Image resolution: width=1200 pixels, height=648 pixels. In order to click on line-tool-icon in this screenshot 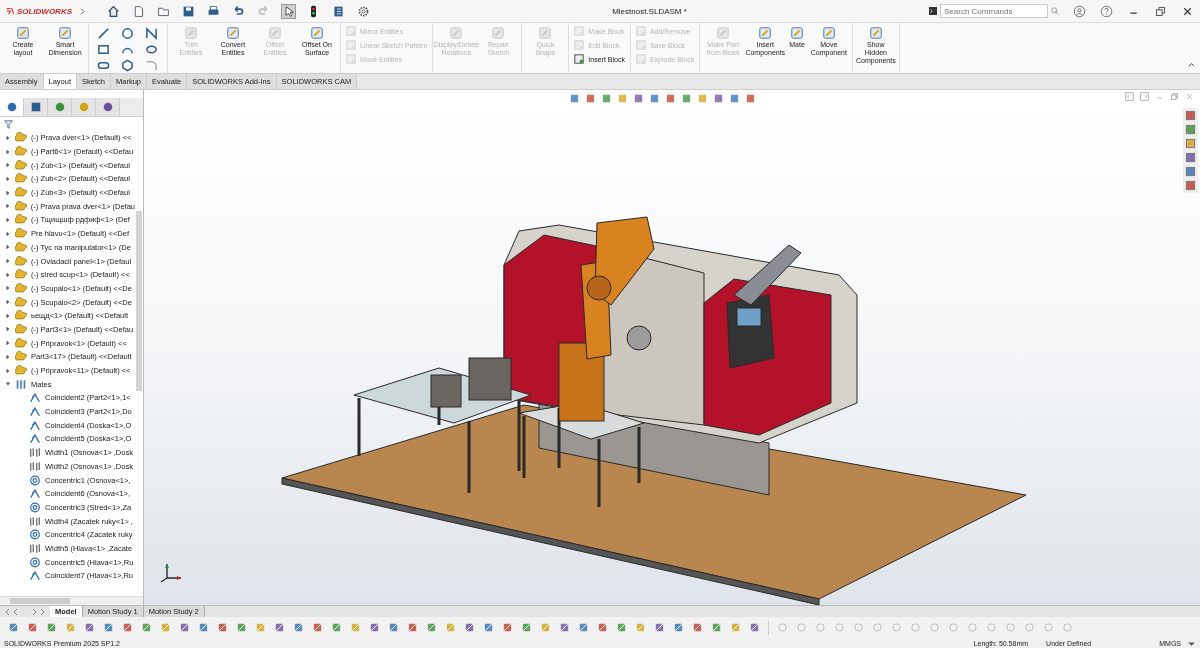, I will do `click(103, 33)`.